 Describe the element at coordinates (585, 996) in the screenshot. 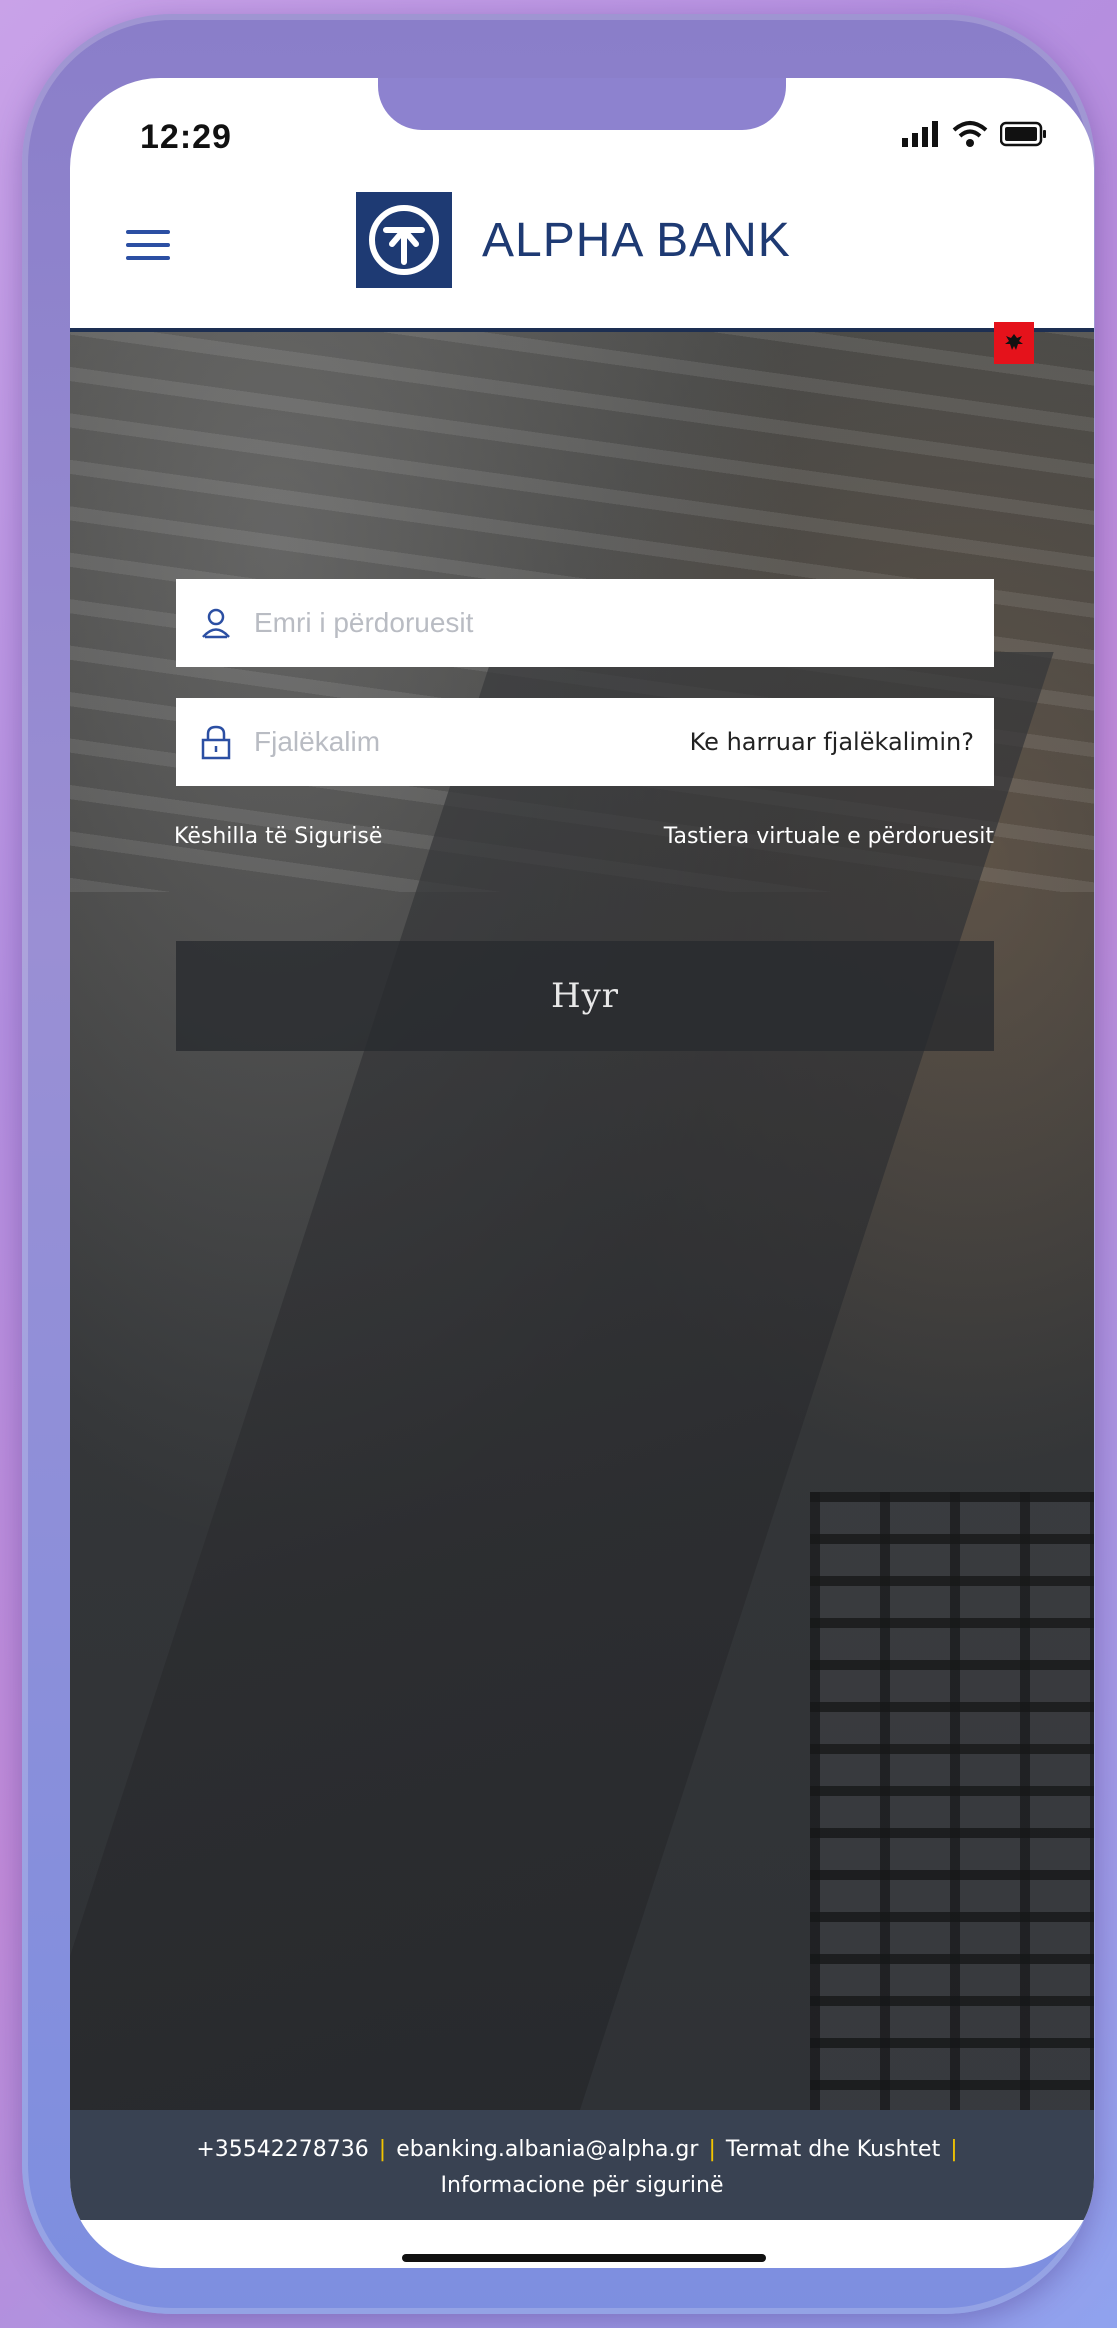

I see `login-button: Hyr` at that location.